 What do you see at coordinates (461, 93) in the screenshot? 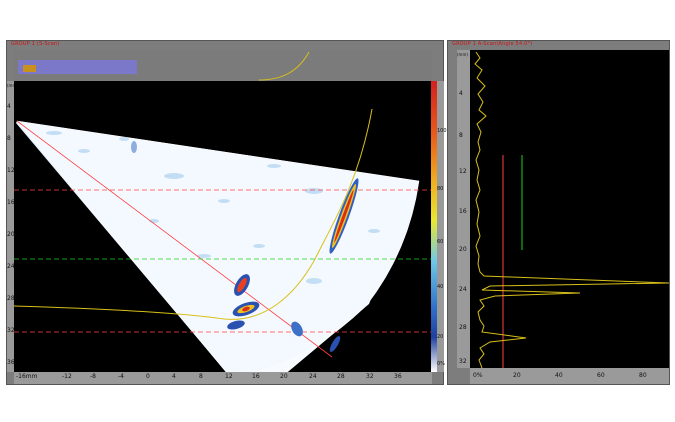
I see `ascan-depth-tick: 4` at bounding box center [461, 93].